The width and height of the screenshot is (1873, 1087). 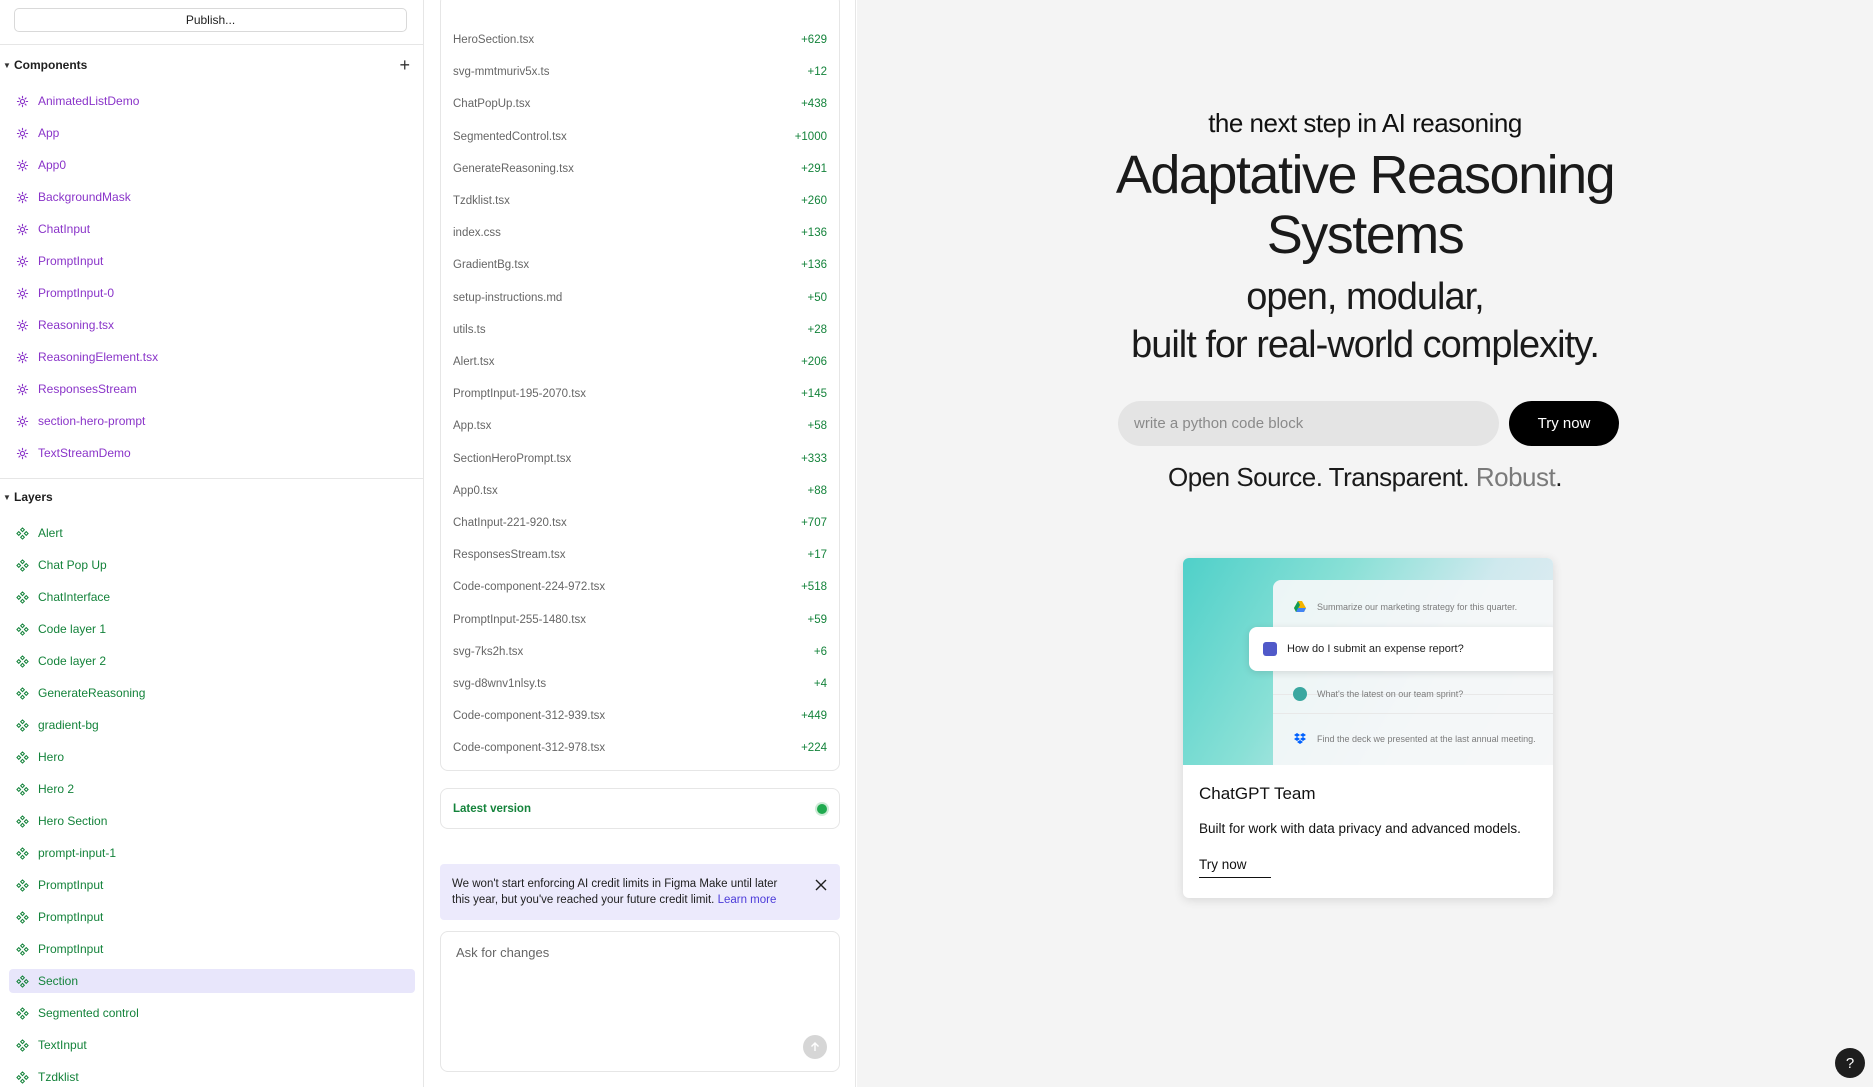 What do you see at coordinates (1365, 297) in the screenshot?
I see `hero-subtitle-line1: open, modular,` at bounding box center [1365, 297].